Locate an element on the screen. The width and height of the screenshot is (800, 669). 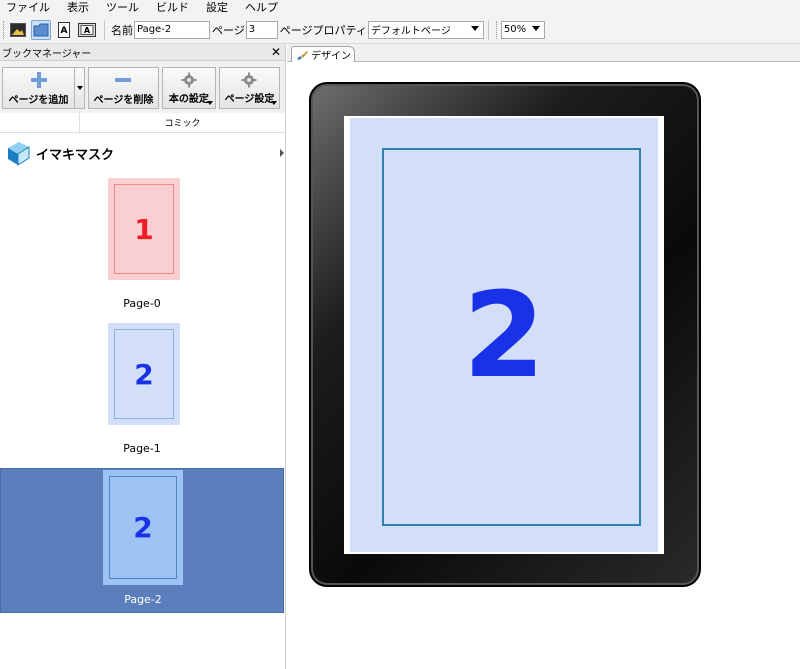
folder-tool-button is located at coordinates (41, 29).